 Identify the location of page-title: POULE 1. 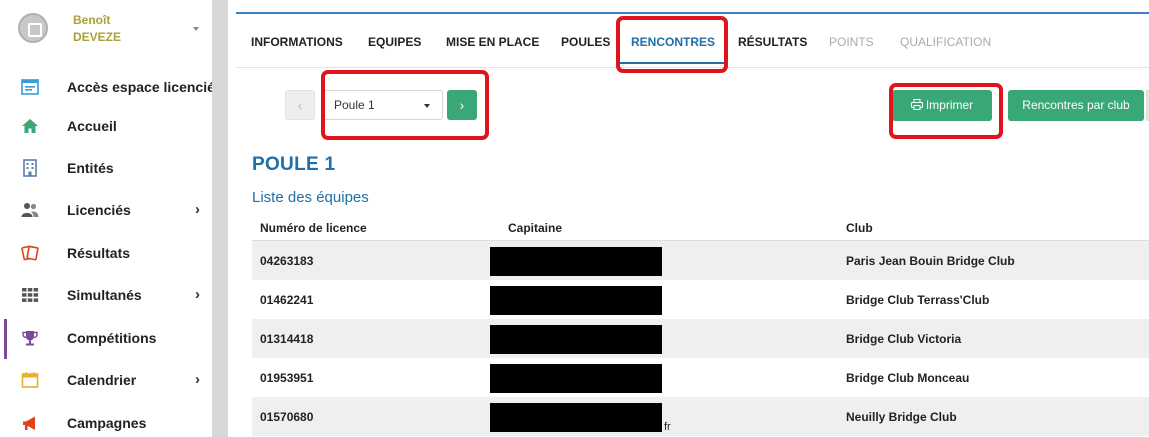
(294, 164).